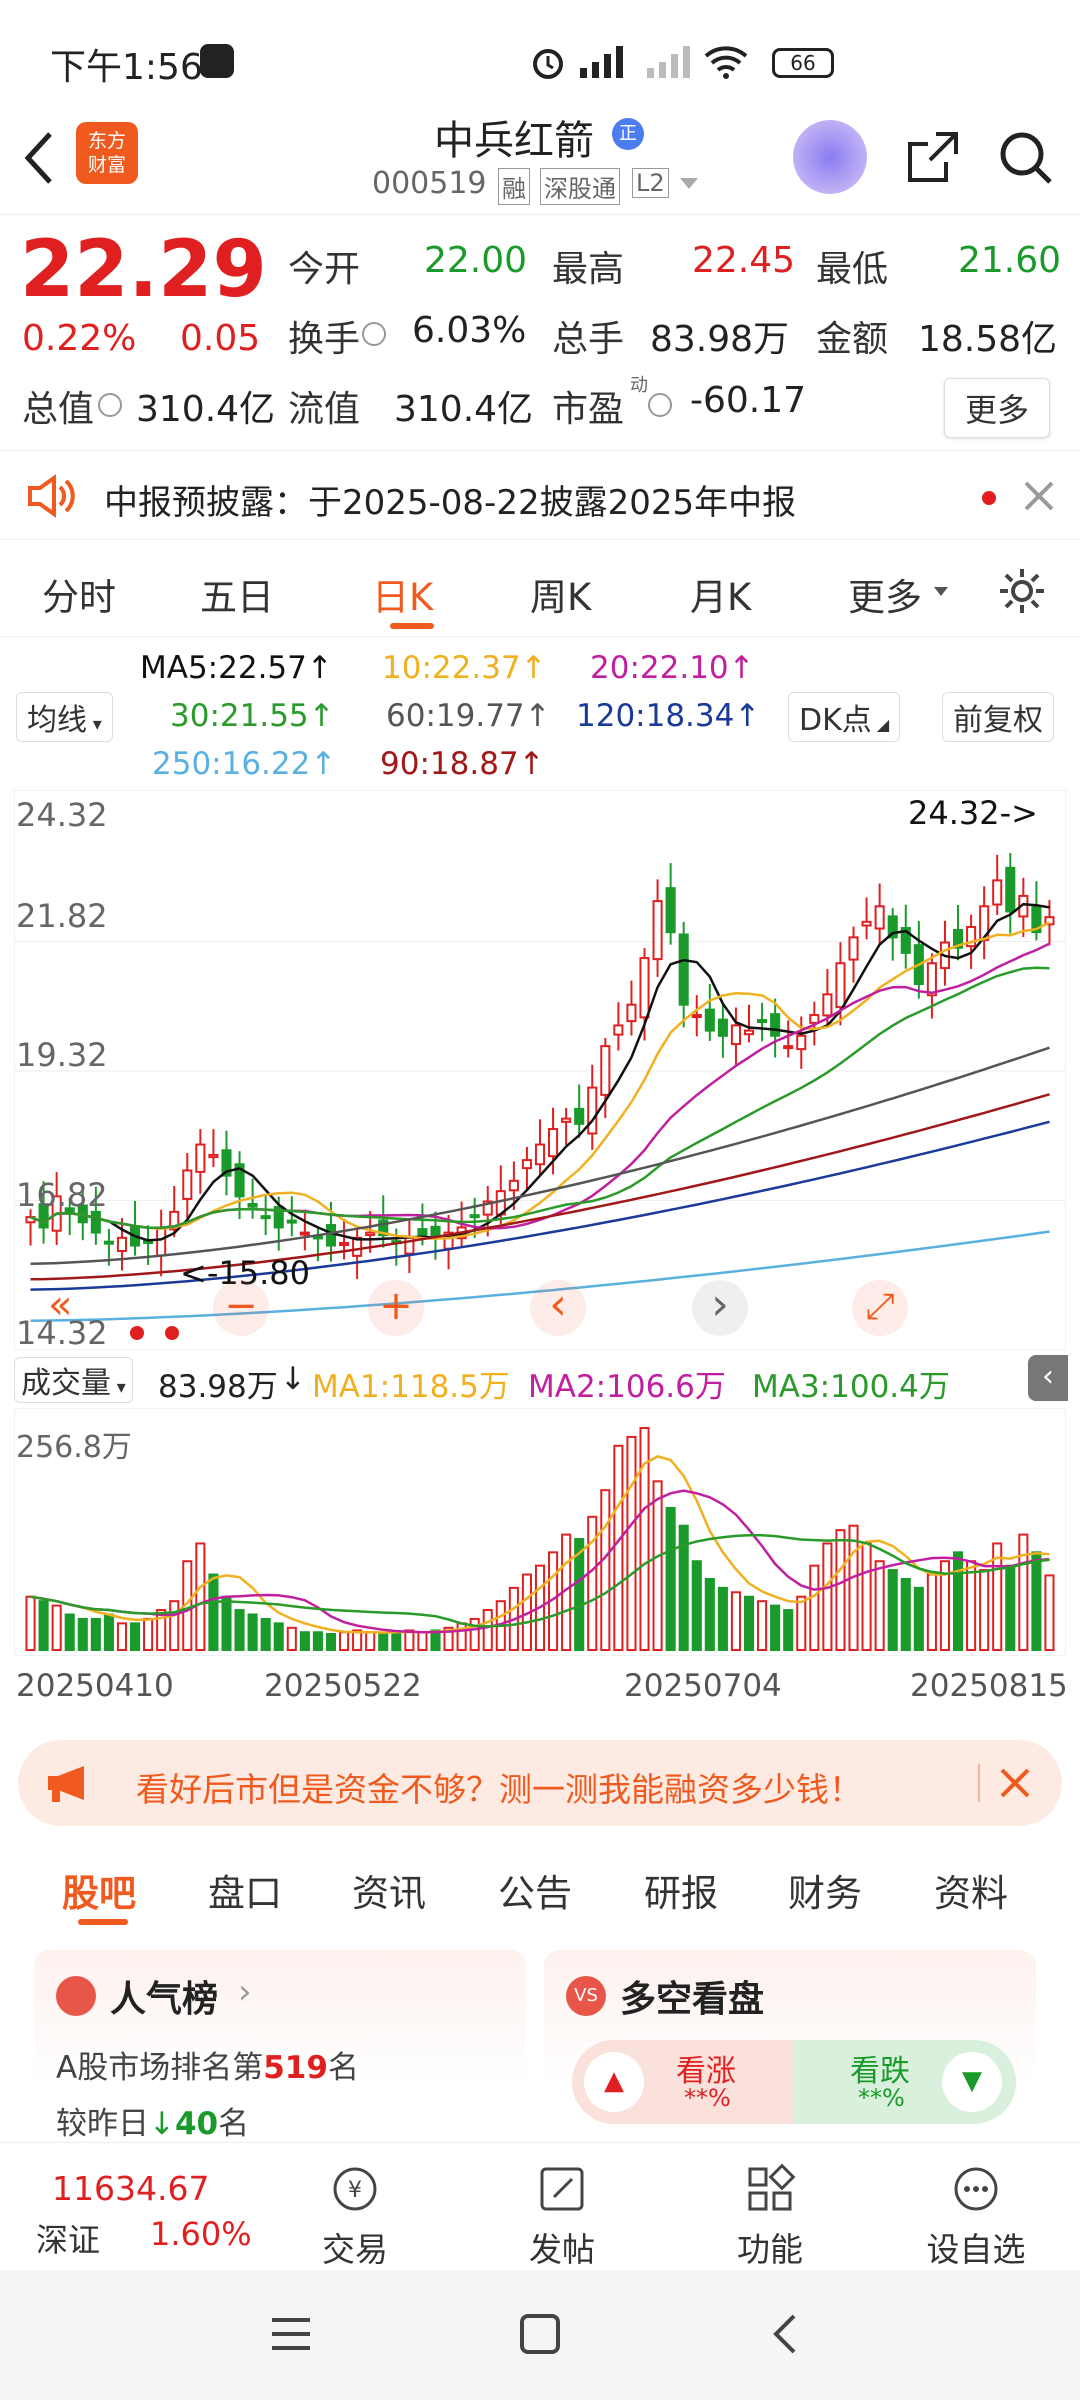 Image resolution: width=1080 pixels, height=2400 pixels. I want to click on status-bar: 下午1:56 66, so click(540, 50).